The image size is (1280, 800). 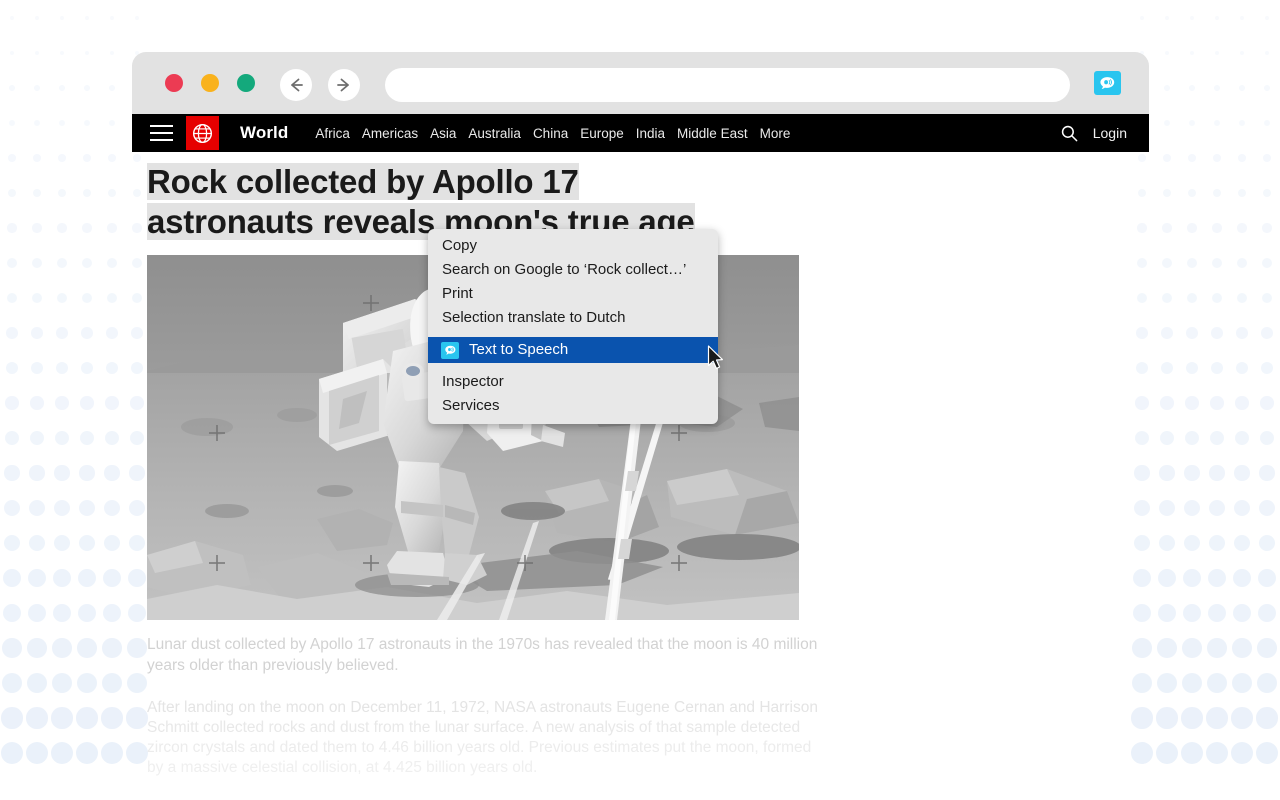 I want to click on nav-link-middle-east: Middle East, so click(x=712, y=133).